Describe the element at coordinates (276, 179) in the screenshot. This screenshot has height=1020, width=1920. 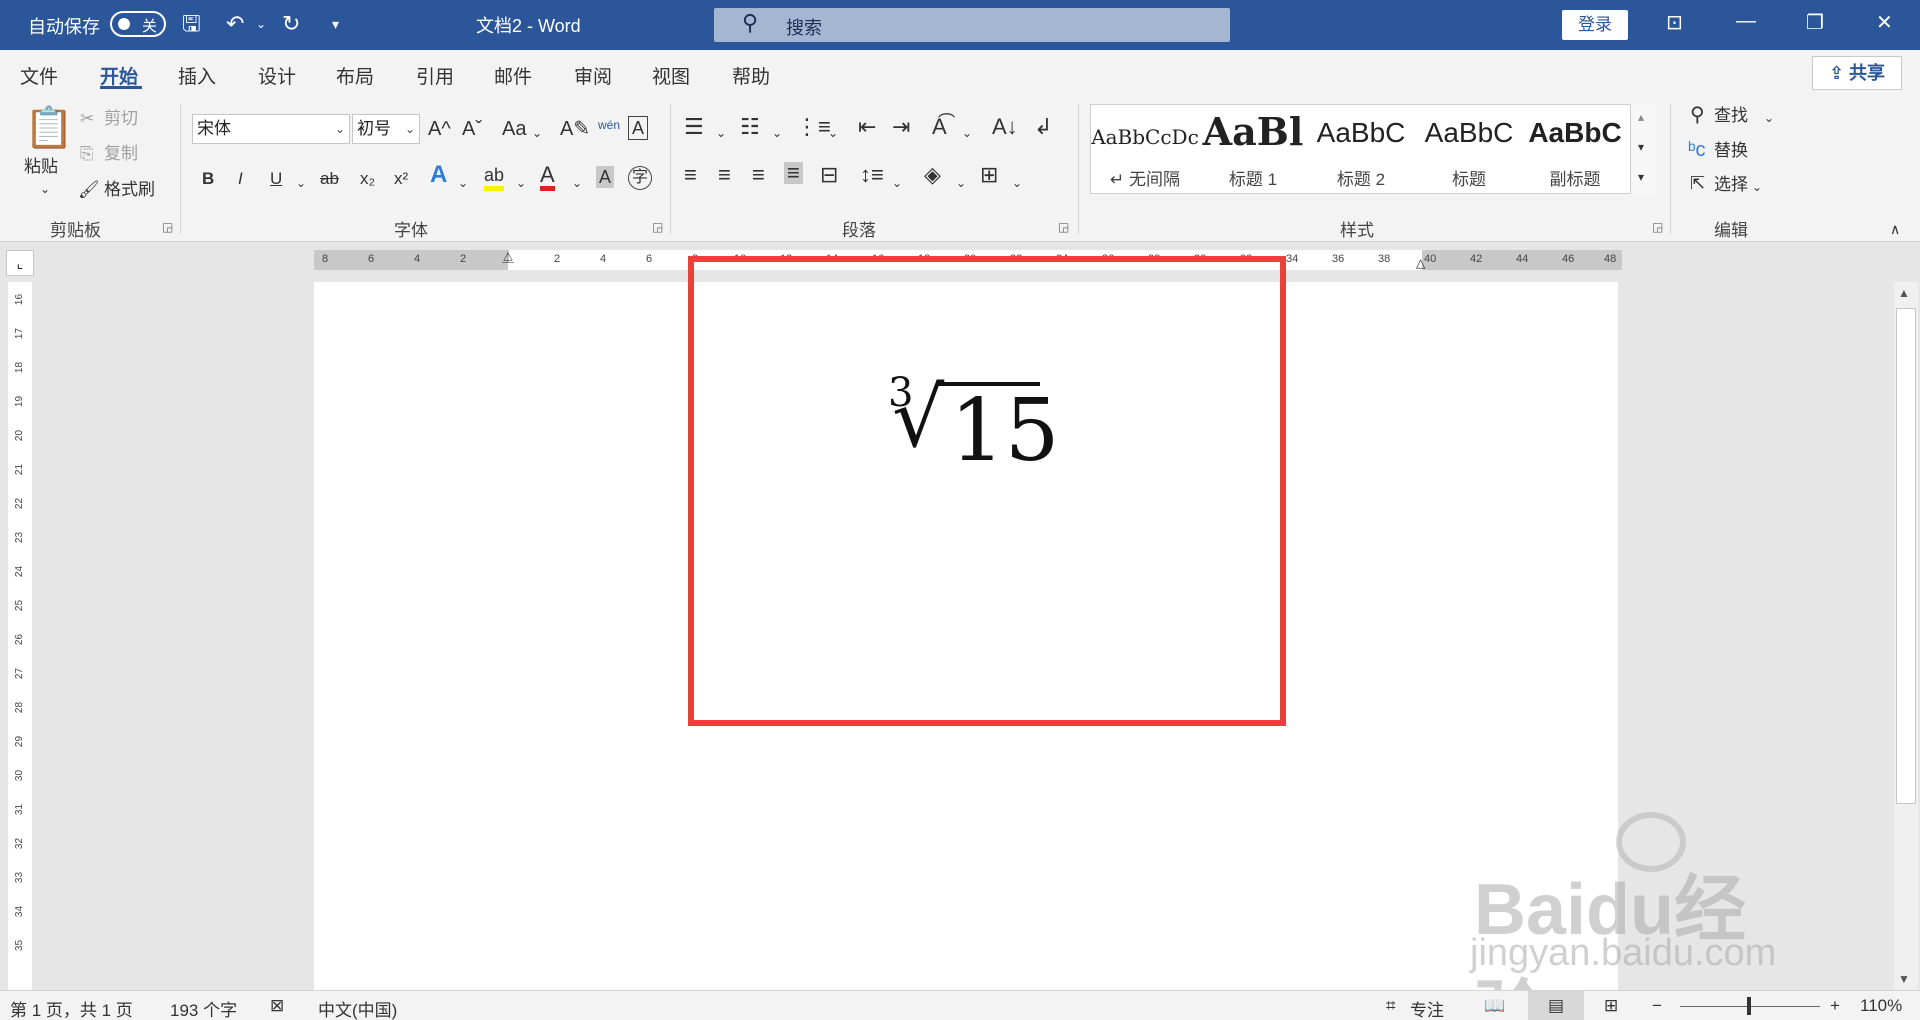
I see `underline-button: U` at that location.